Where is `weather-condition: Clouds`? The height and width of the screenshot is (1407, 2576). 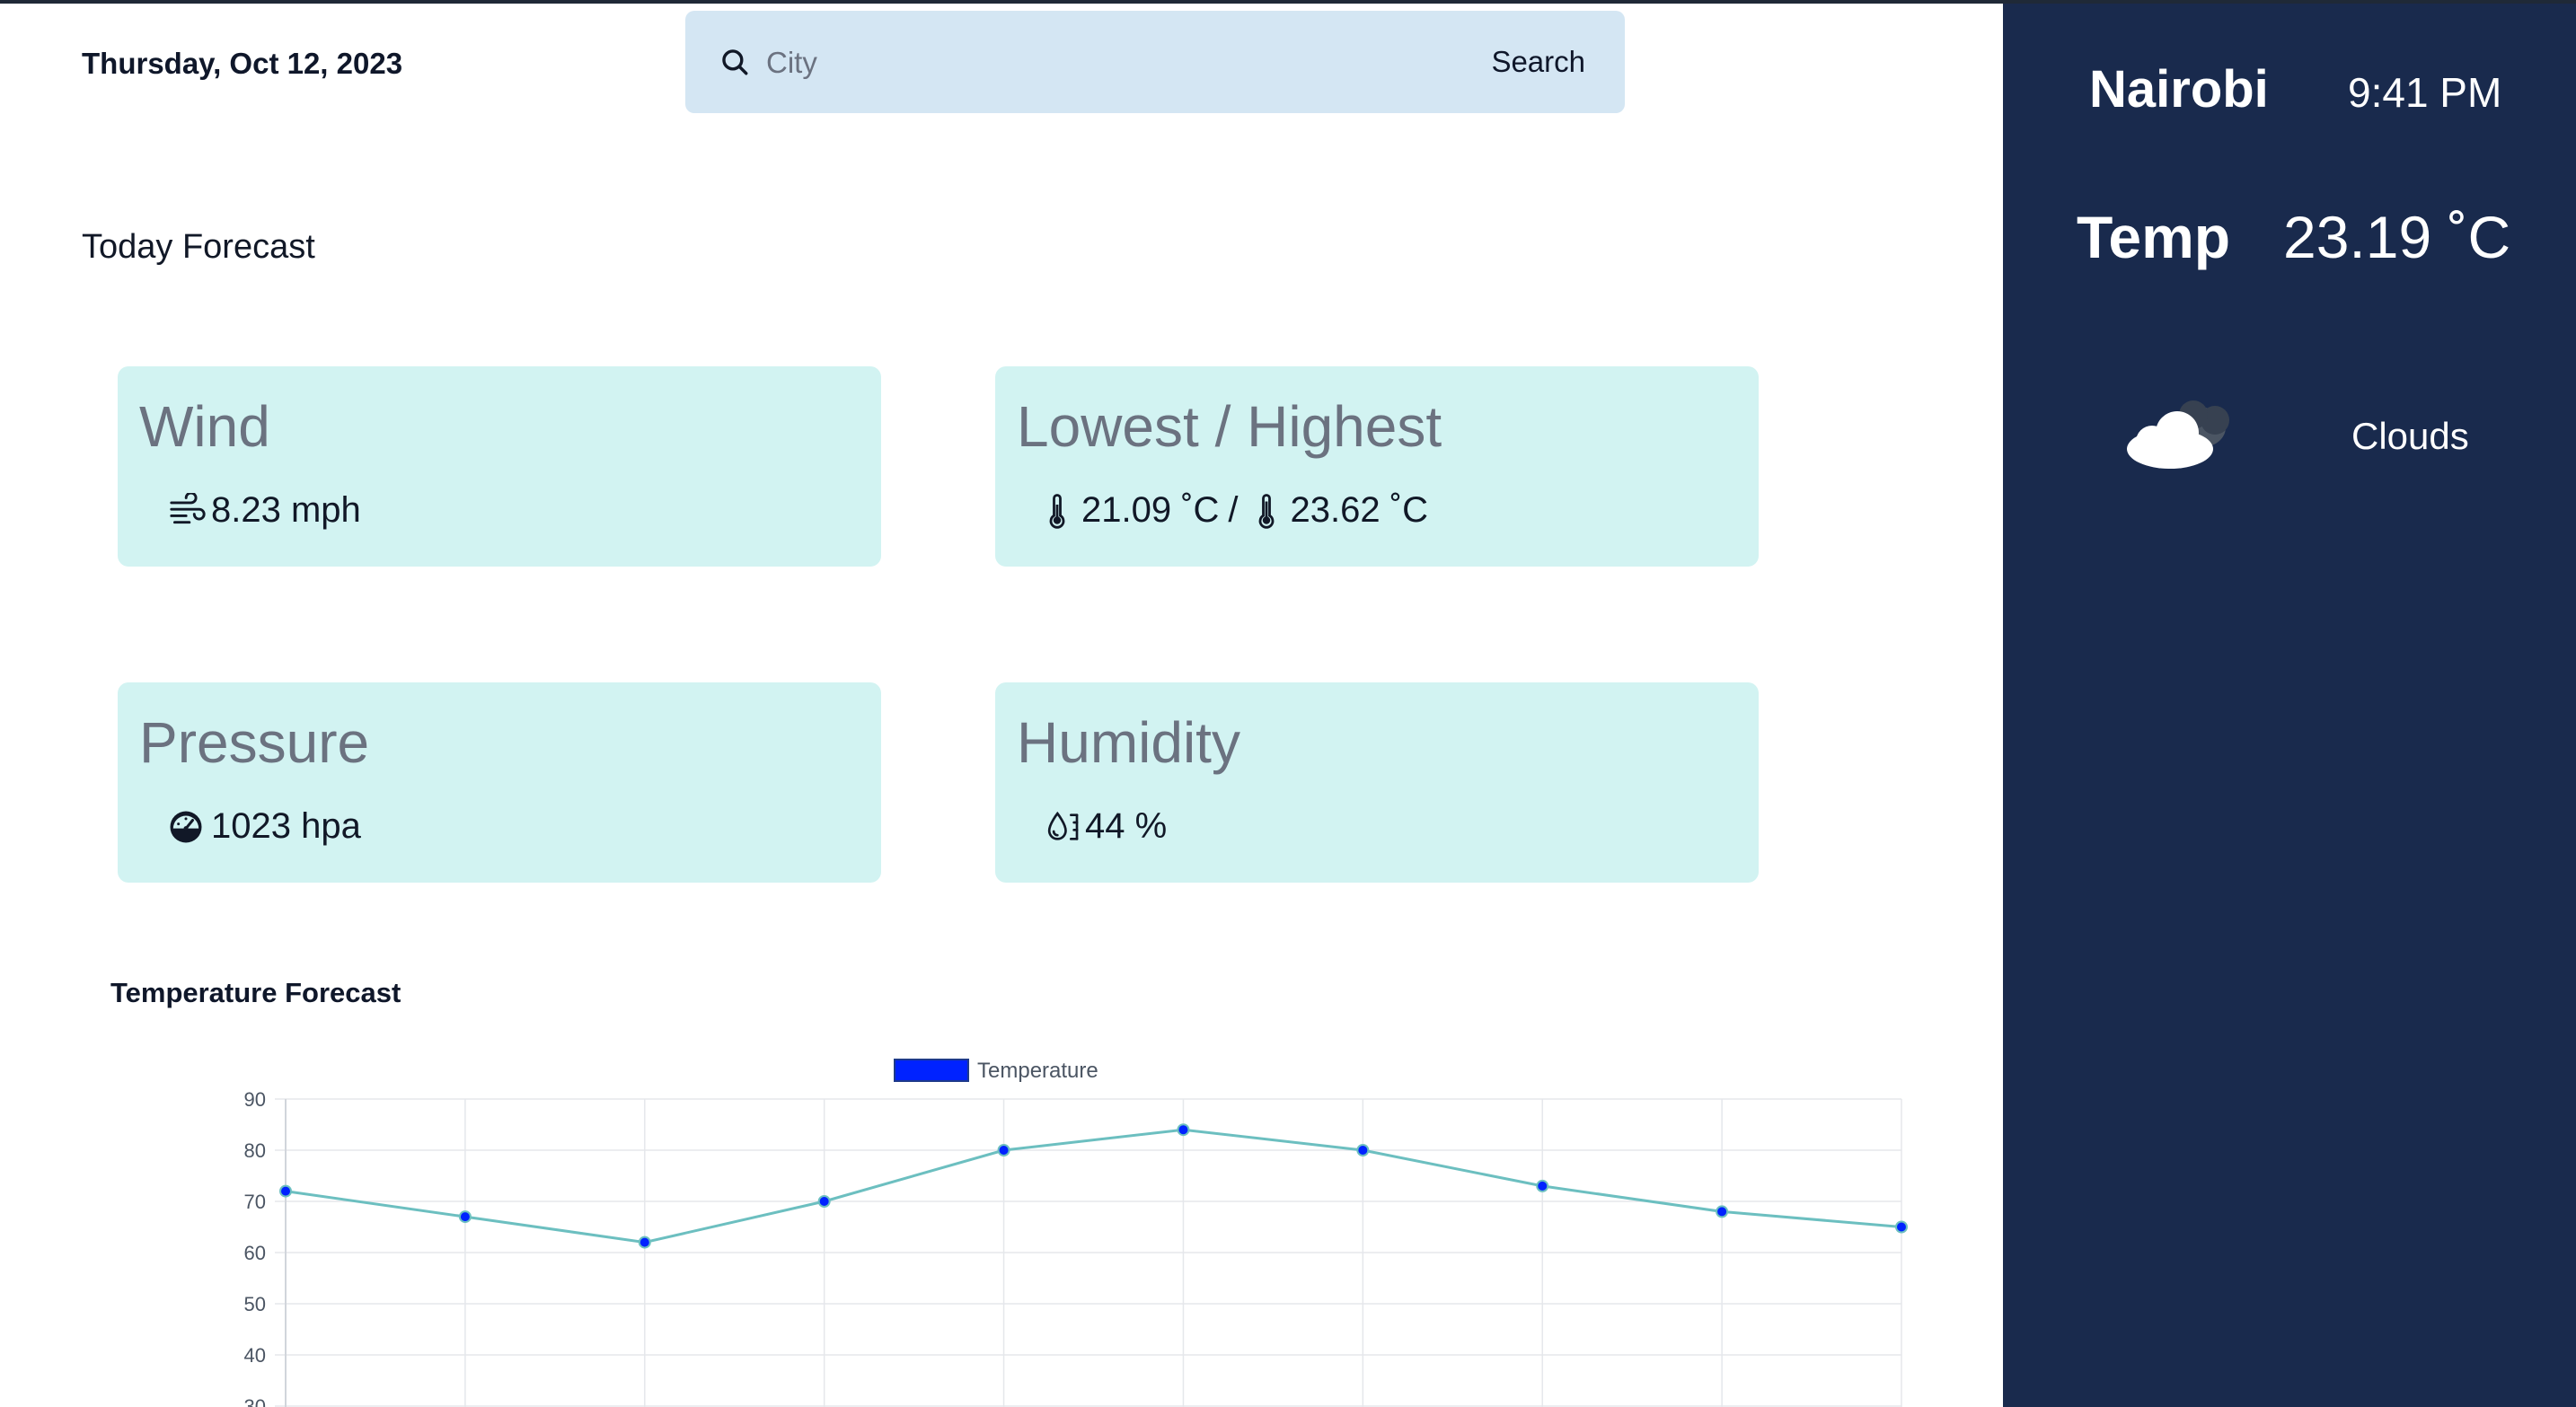
weather-condition: Clouds is located at coordinates (2410, 436).